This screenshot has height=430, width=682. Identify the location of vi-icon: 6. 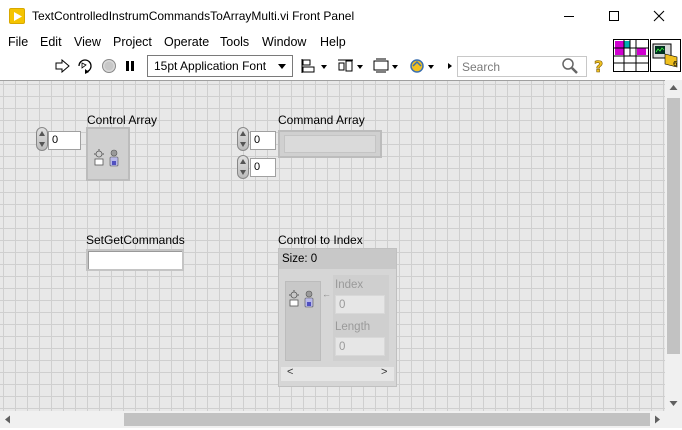
(665, 55).